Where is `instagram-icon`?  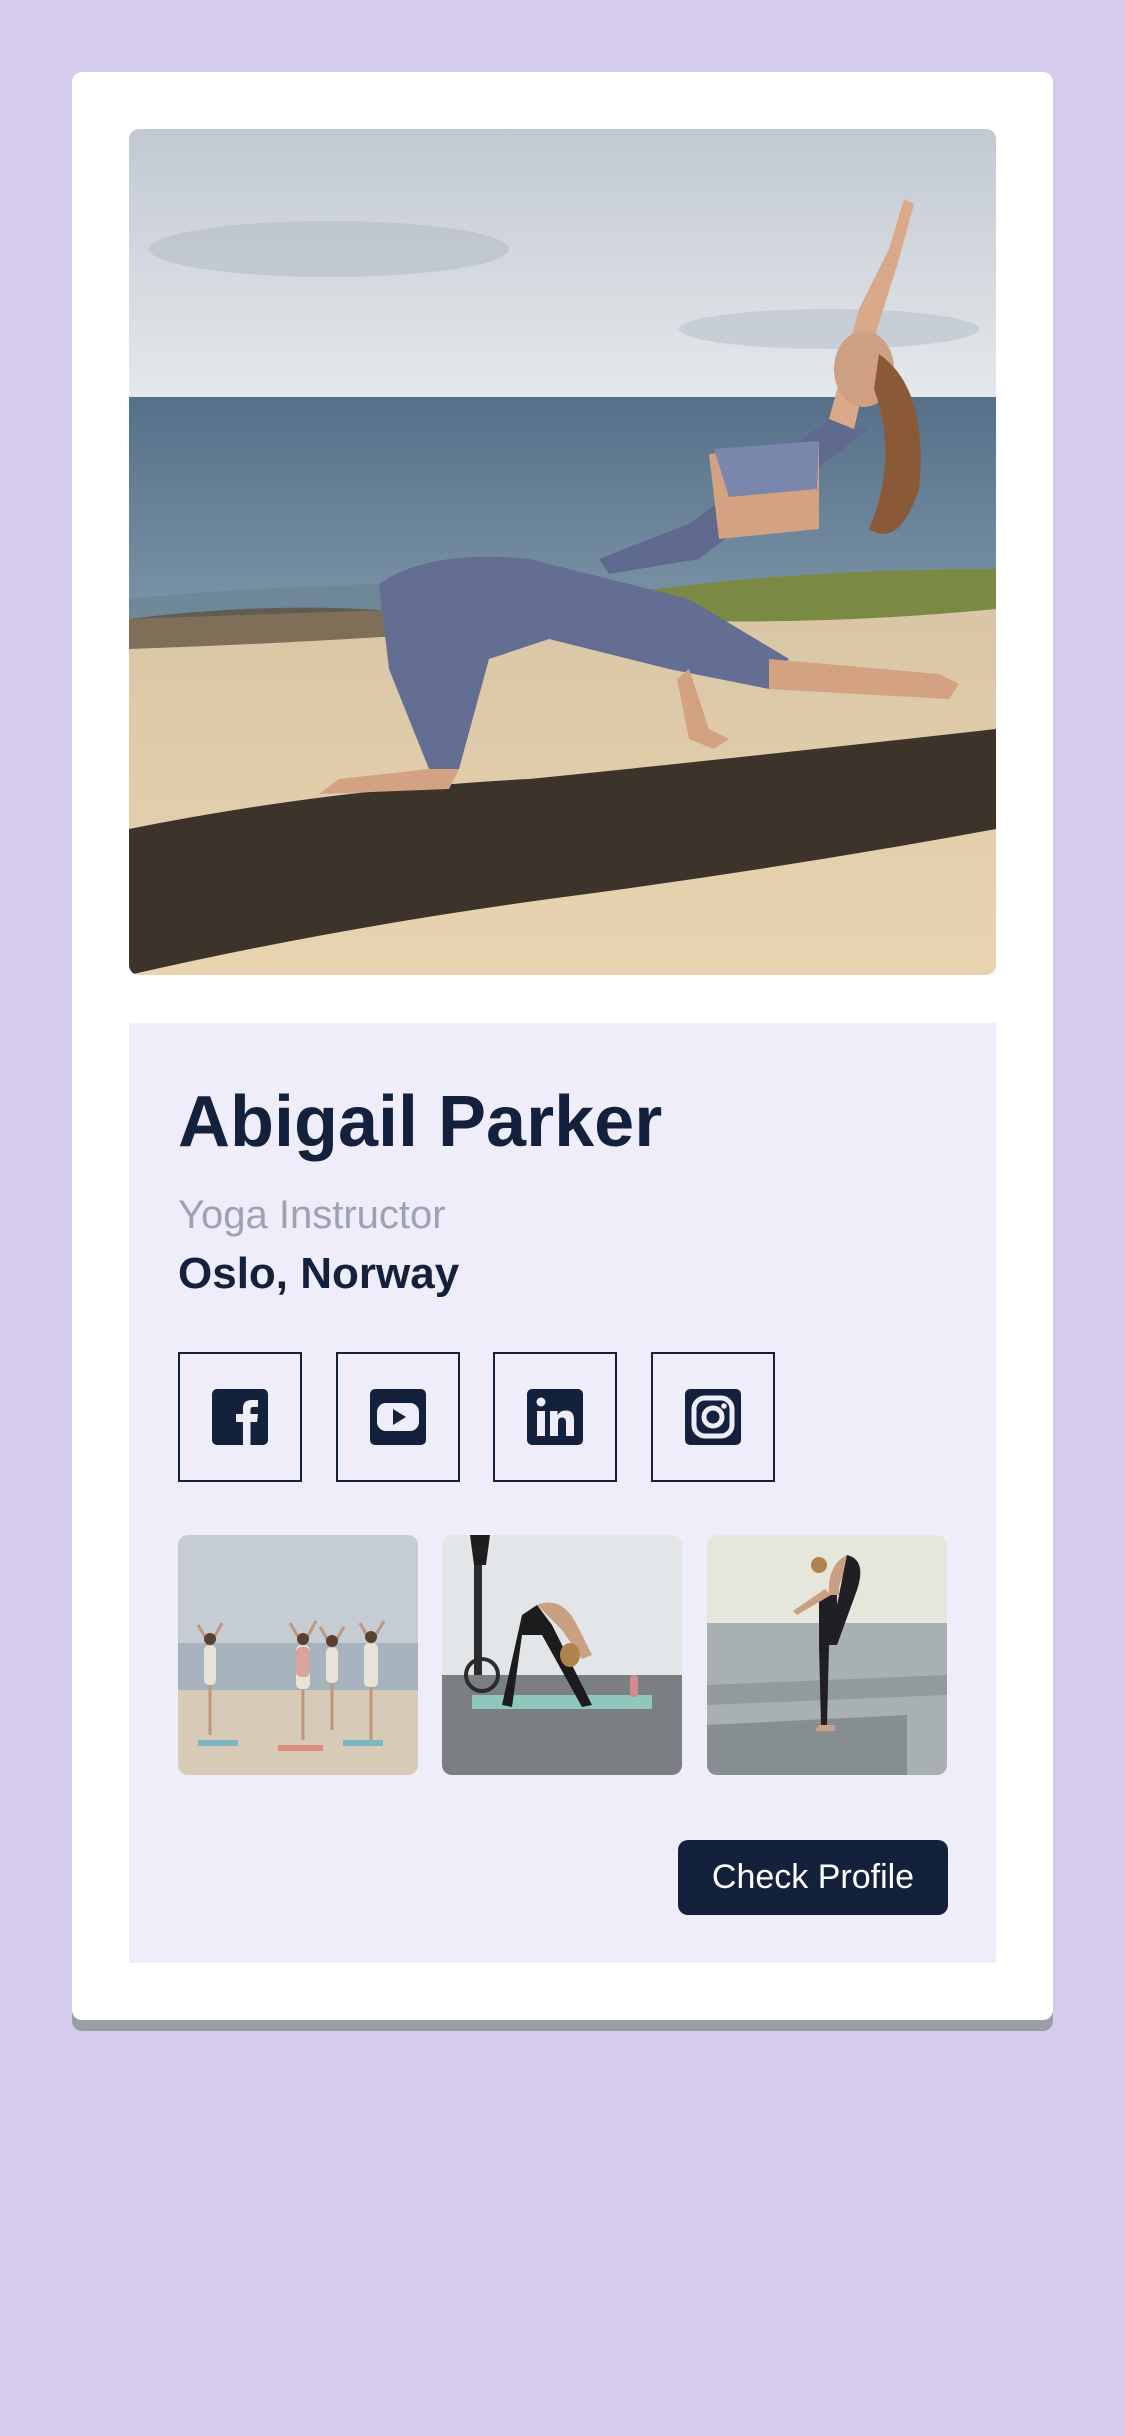
instagram-icon is located at coordinates (713, 1417).